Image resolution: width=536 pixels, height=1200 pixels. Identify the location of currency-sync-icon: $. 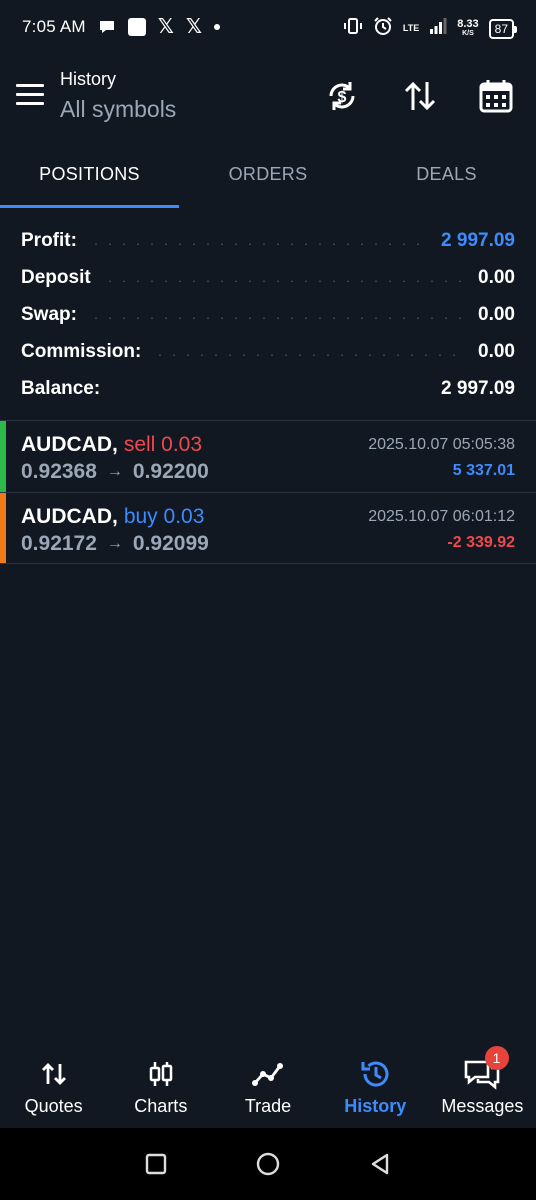
(342, 96).